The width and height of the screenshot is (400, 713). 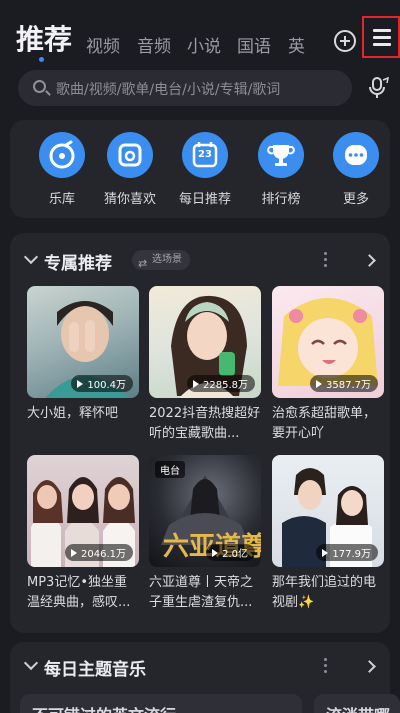 I want to click on search-bar: 歌曲/视频/歌单/电台/小说/专辑/歌词, so click(x=185, y=88).